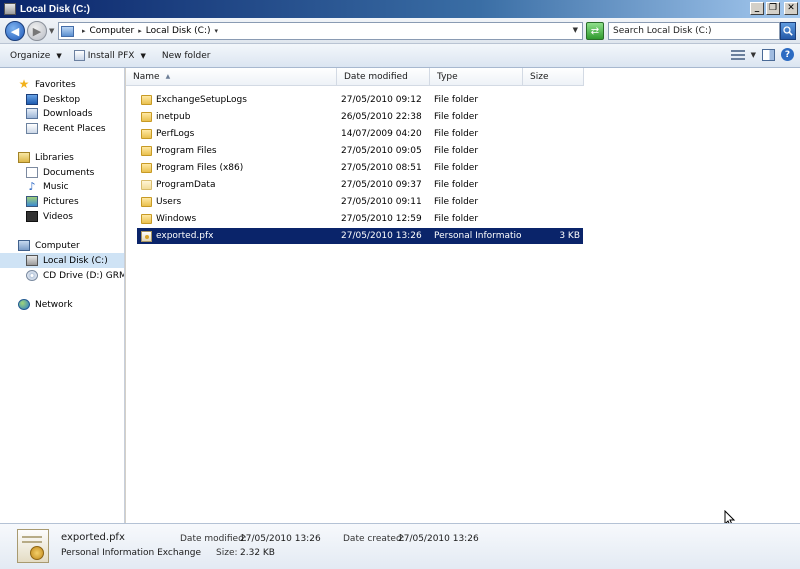 The width and height of the screenshot is (800, 569). I want to click on file-row: Users 27/05/2010 09:11 File folder, so click(360, 202).